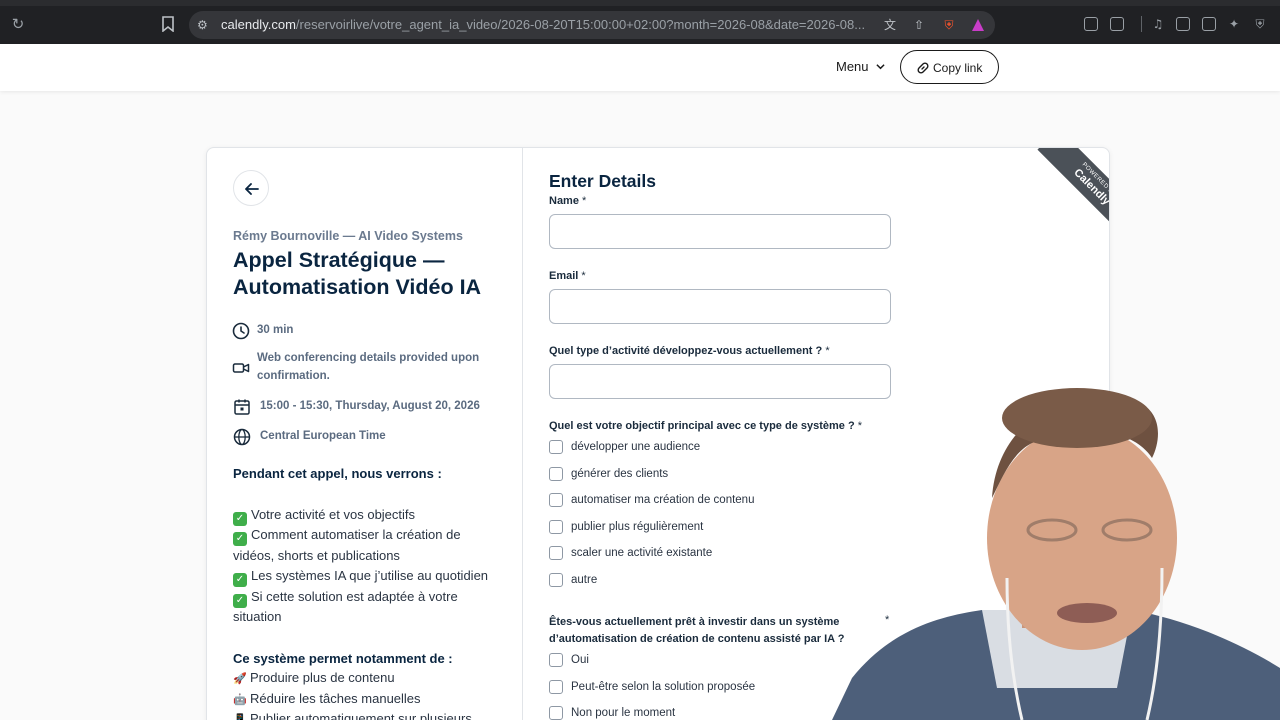  Describe the element at coordinates (580, 660) in the screenshot. I see `invest-option-label: Oui` at that location.